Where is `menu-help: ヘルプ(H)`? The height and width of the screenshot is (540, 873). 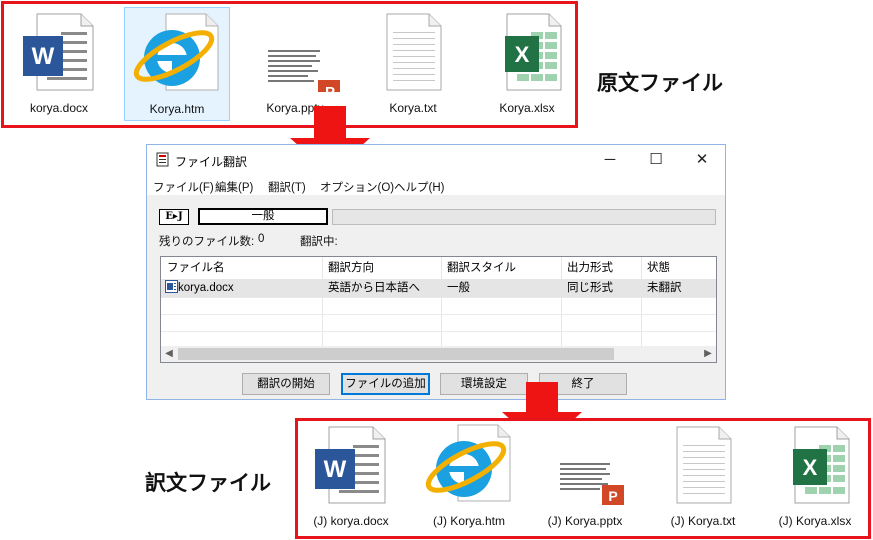 menu-help: ヘルプ(H) is located at coordinates (419, 187).